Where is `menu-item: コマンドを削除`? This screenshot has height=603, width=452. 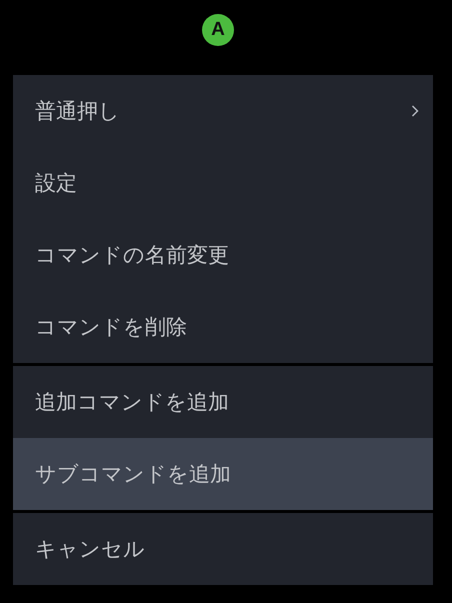 menu-item: コマンドを削除 is located at coordinates (223, 327).